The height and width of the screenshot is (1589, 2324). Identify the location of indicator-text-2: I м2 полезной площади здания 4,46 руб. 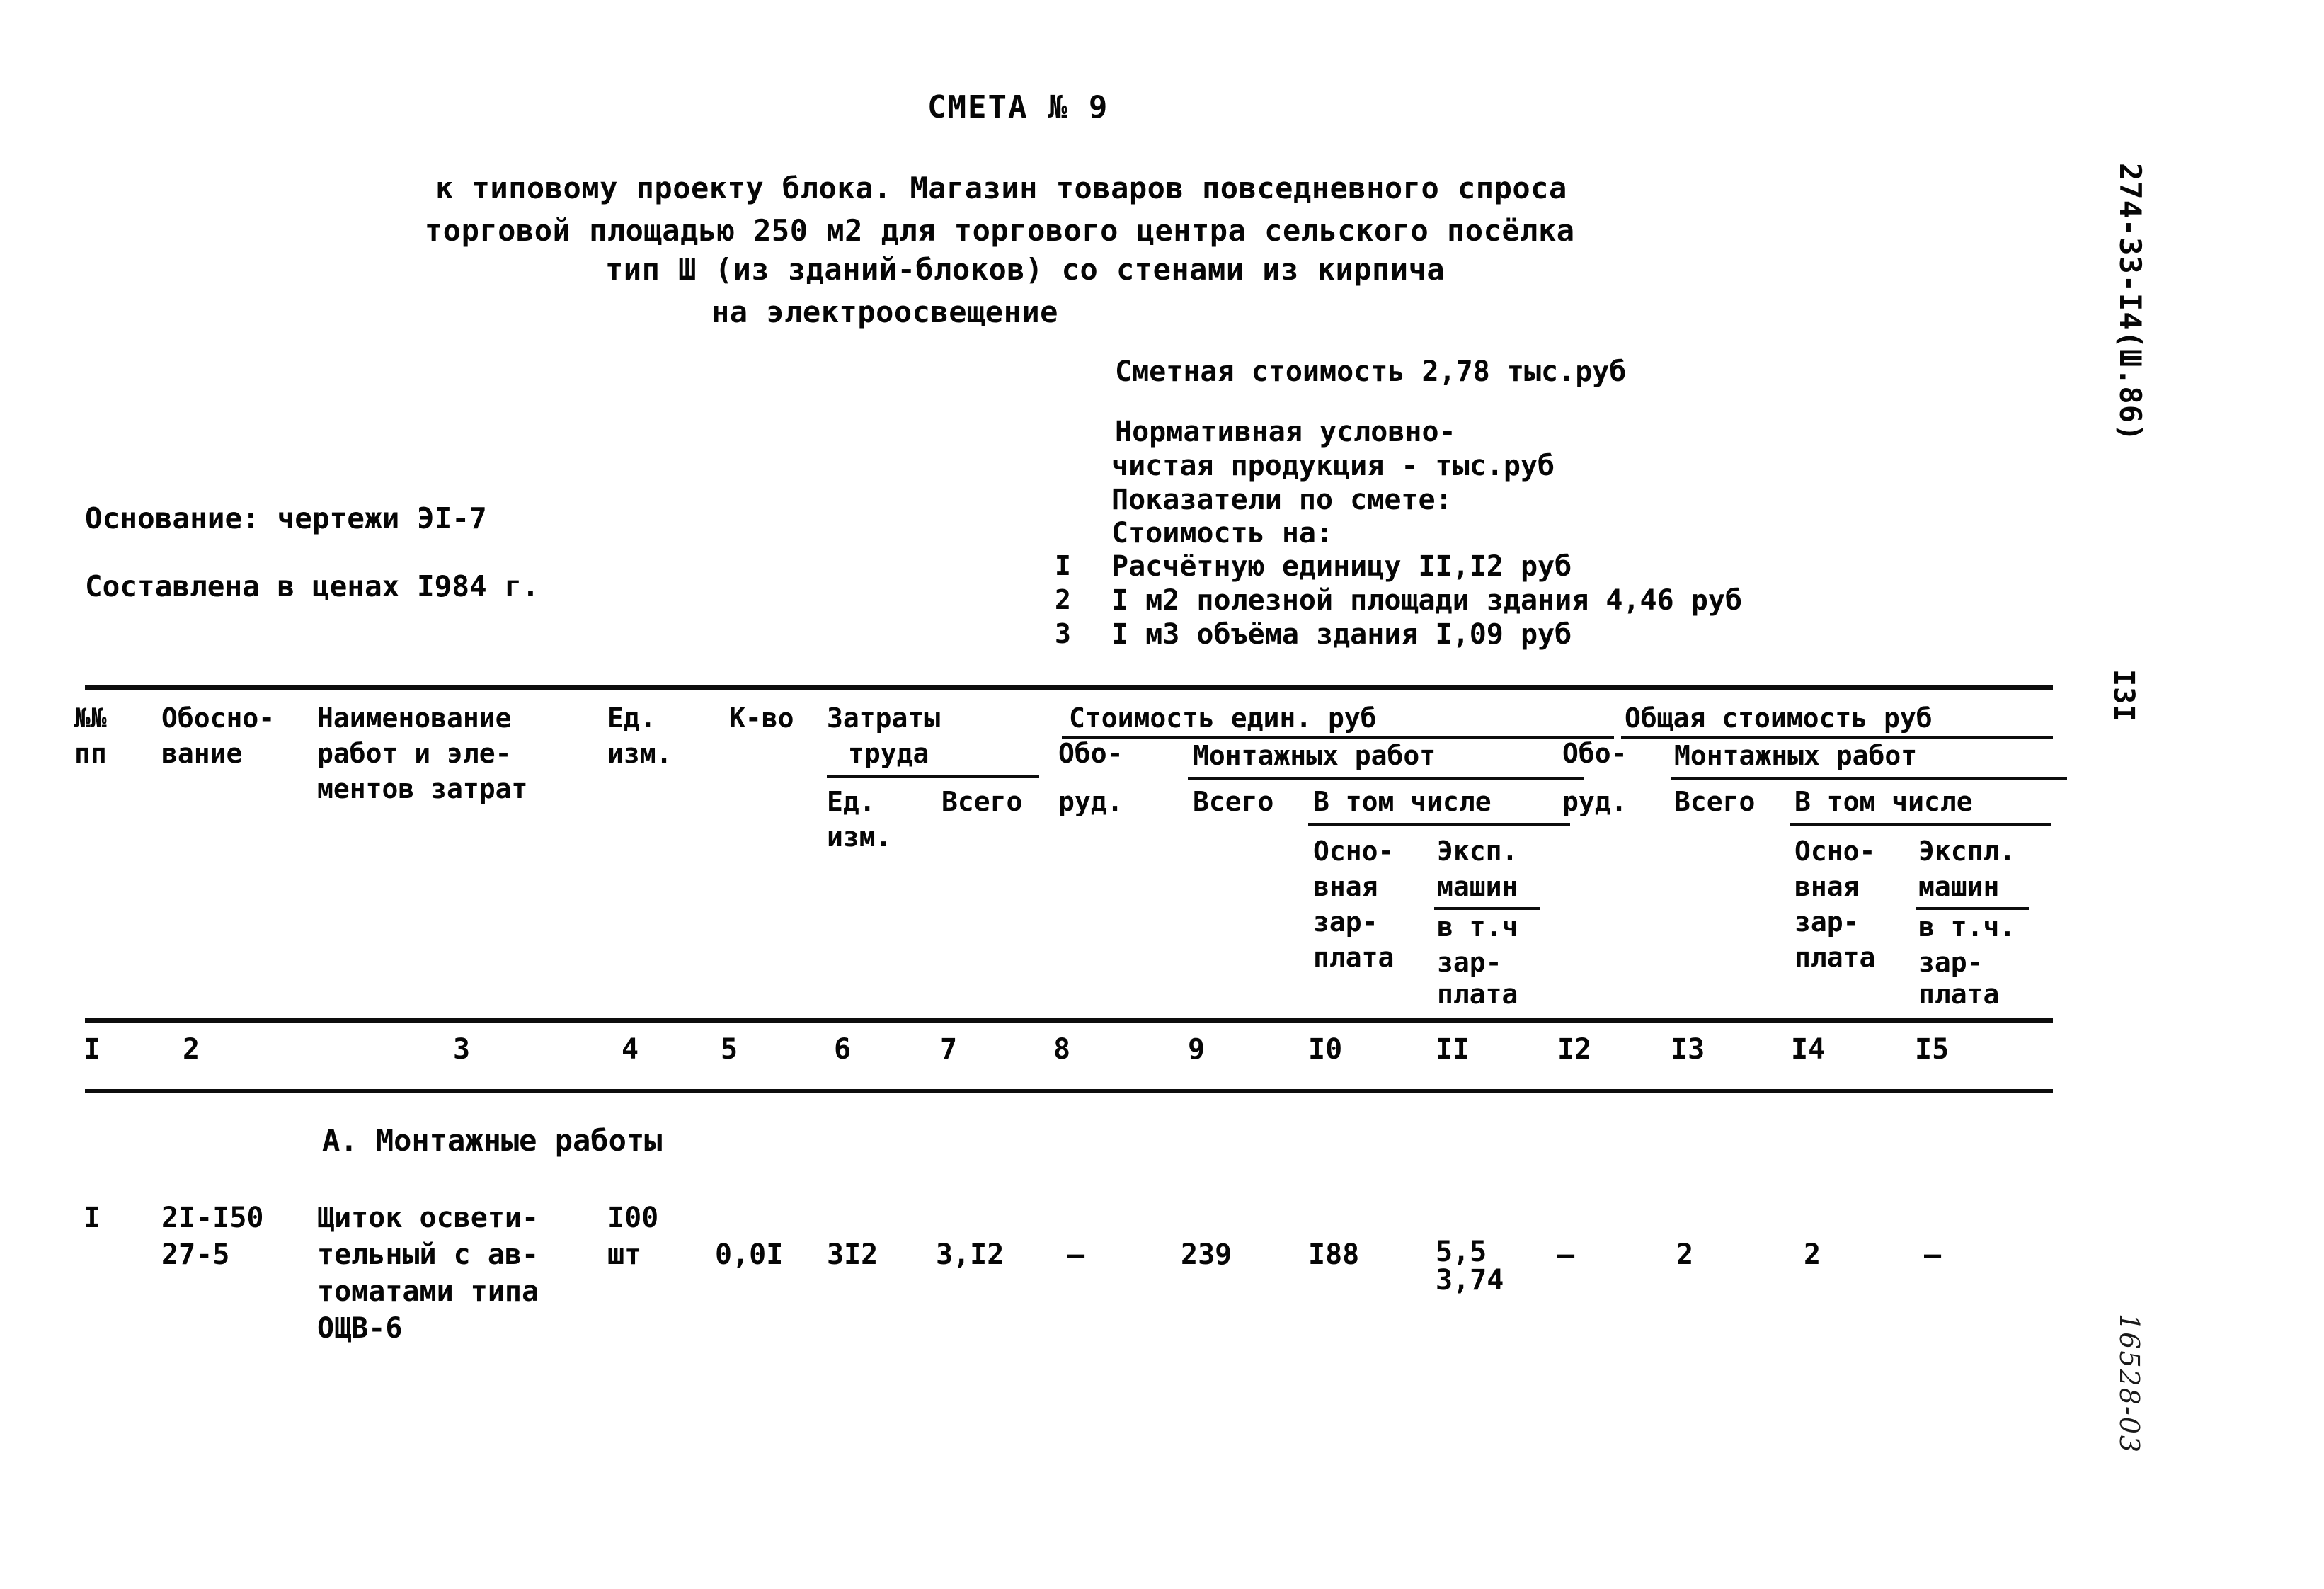
(1427, 600).